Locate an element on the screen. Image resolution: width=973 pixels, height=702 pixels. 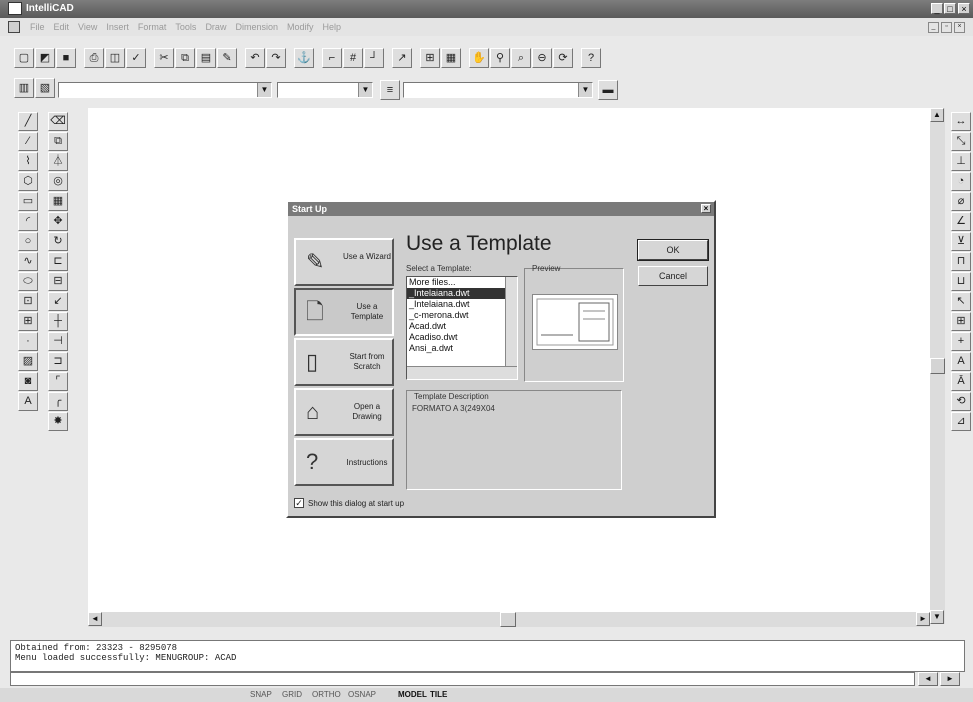
dimension-style-icon: ⊿ is located at coordinates (961, 421).